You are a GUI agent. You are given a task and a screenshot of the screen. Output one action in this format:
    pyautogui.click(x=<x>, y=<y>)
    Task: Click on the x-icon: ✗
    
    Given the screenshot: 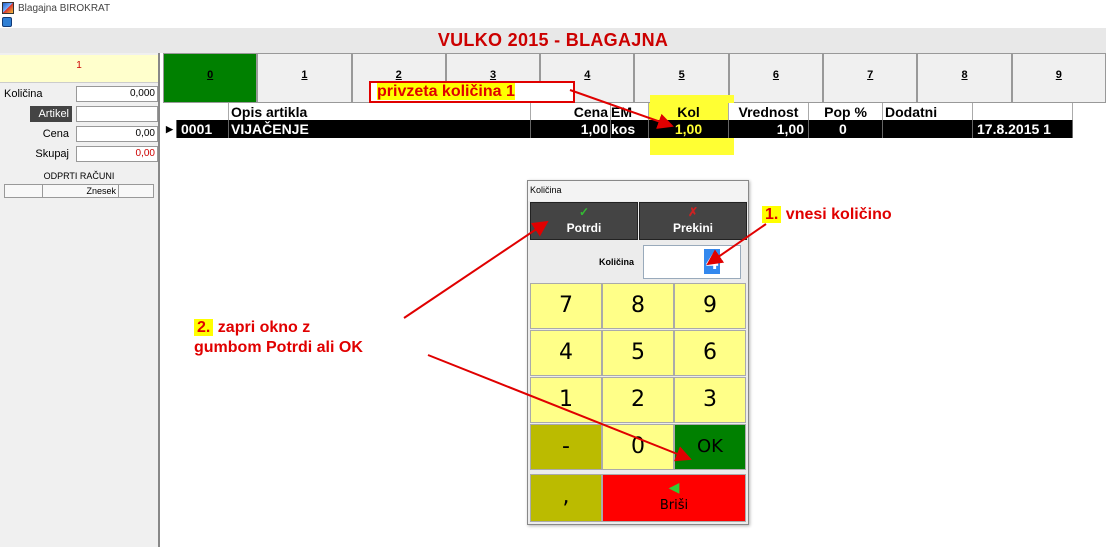 What is the action you would take?
    pyautogui.click(x=693, y=212)
    